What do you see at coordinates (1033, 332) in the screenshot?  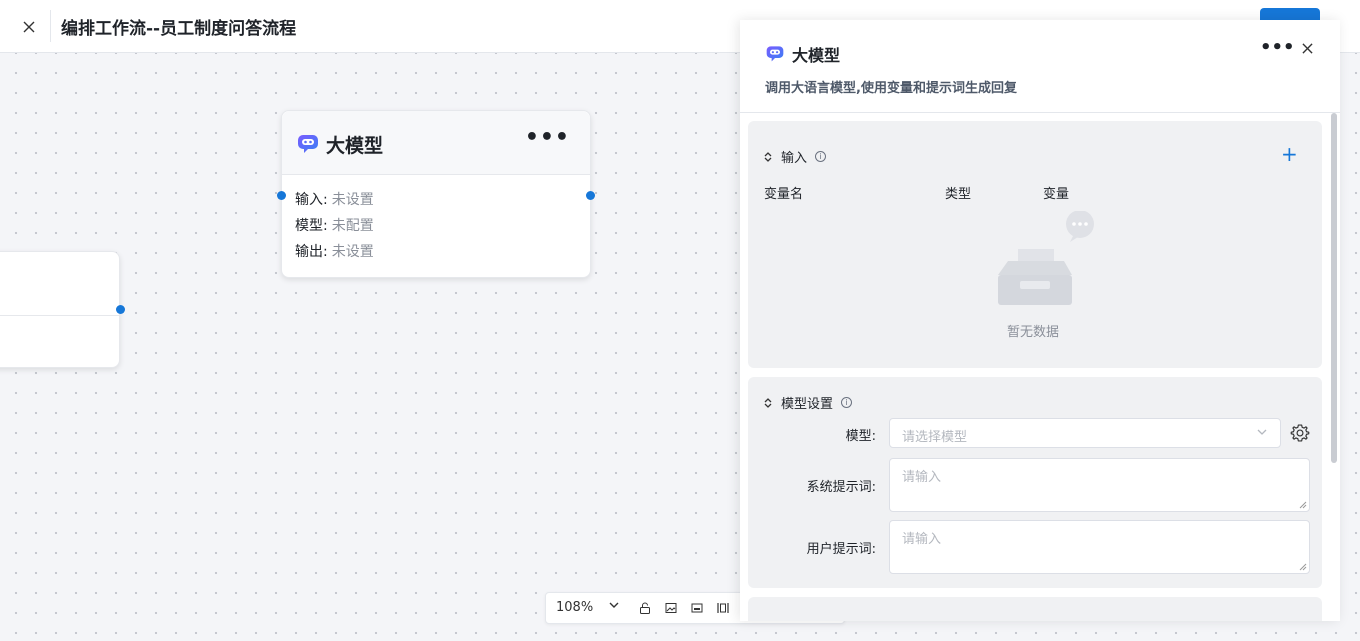 I see `empty-state-text: 暂无数据` at bounding box center [1033, 332].